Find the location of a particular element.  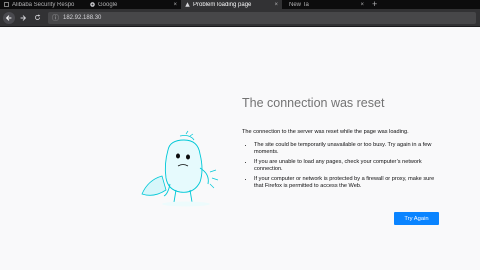

error-title: The connection was reset is located at coordinates (313, 103).